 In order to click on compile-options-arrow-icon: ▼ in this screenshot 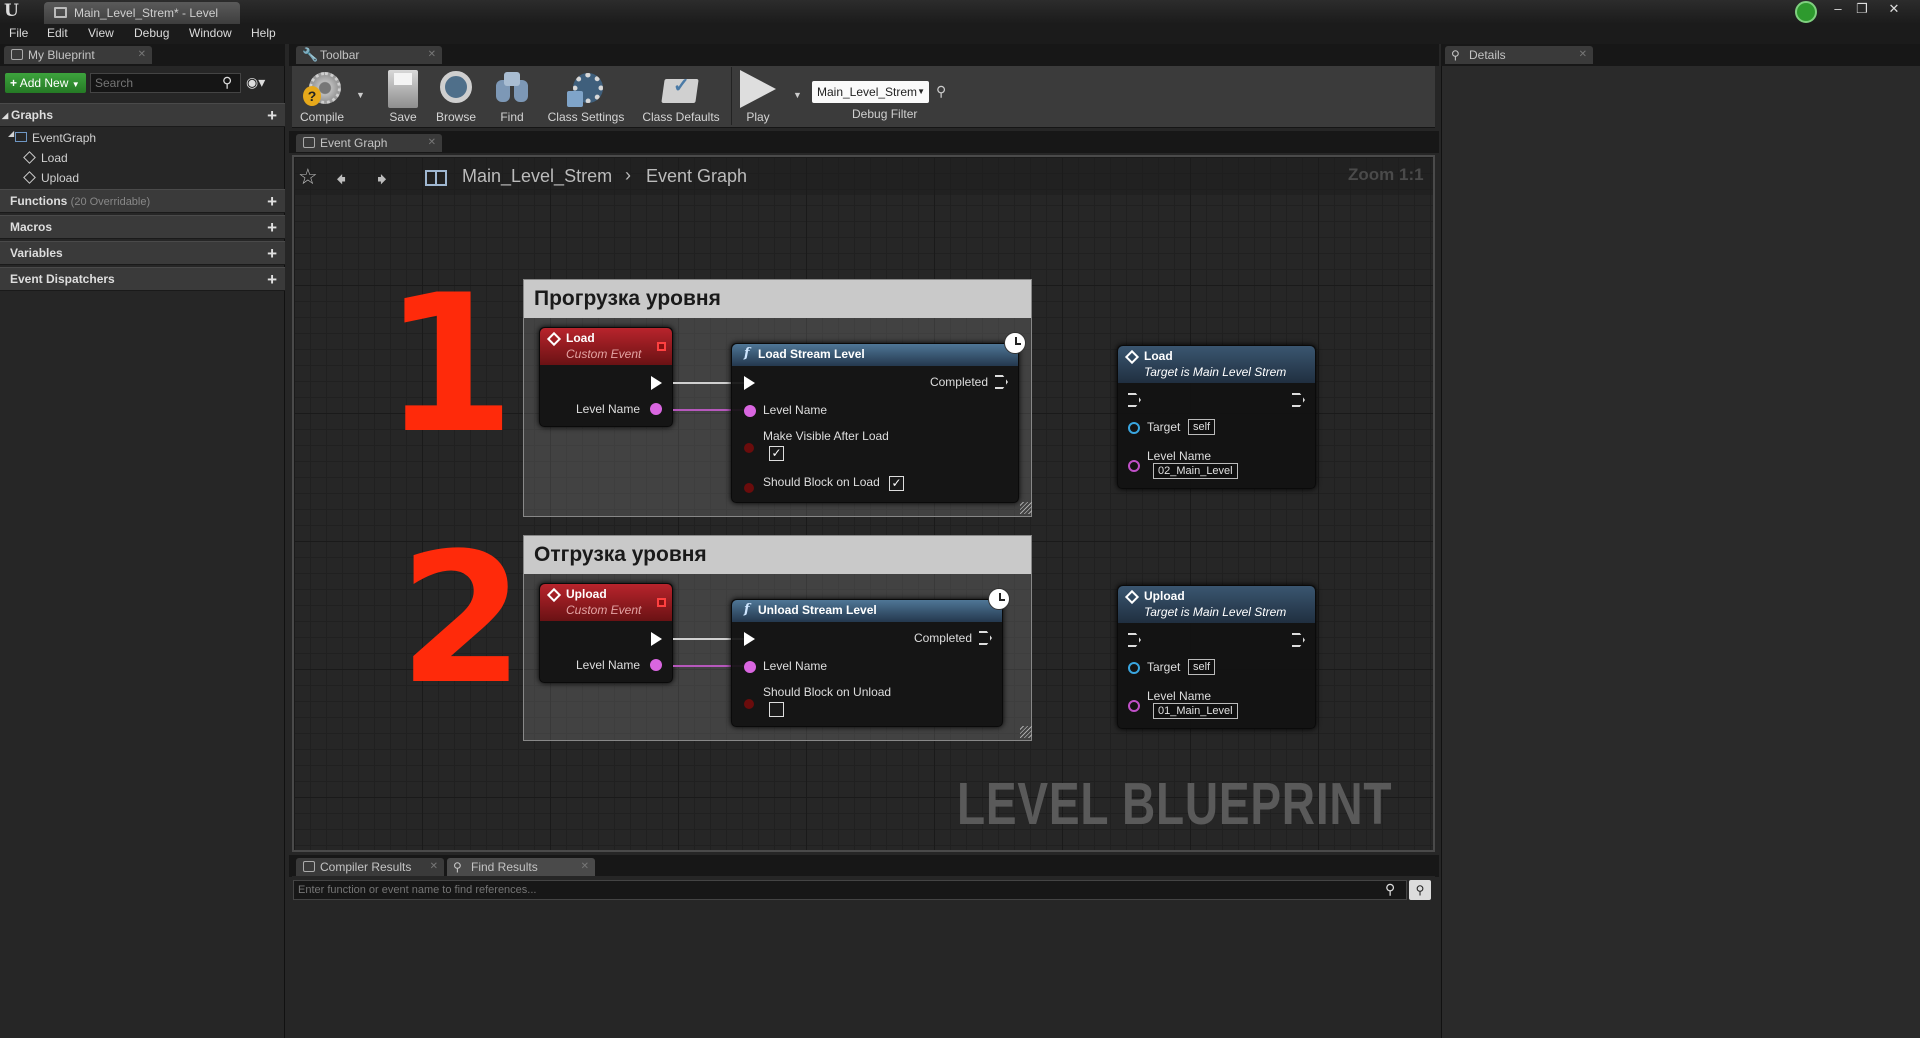, I will do `click(360, 95)`.